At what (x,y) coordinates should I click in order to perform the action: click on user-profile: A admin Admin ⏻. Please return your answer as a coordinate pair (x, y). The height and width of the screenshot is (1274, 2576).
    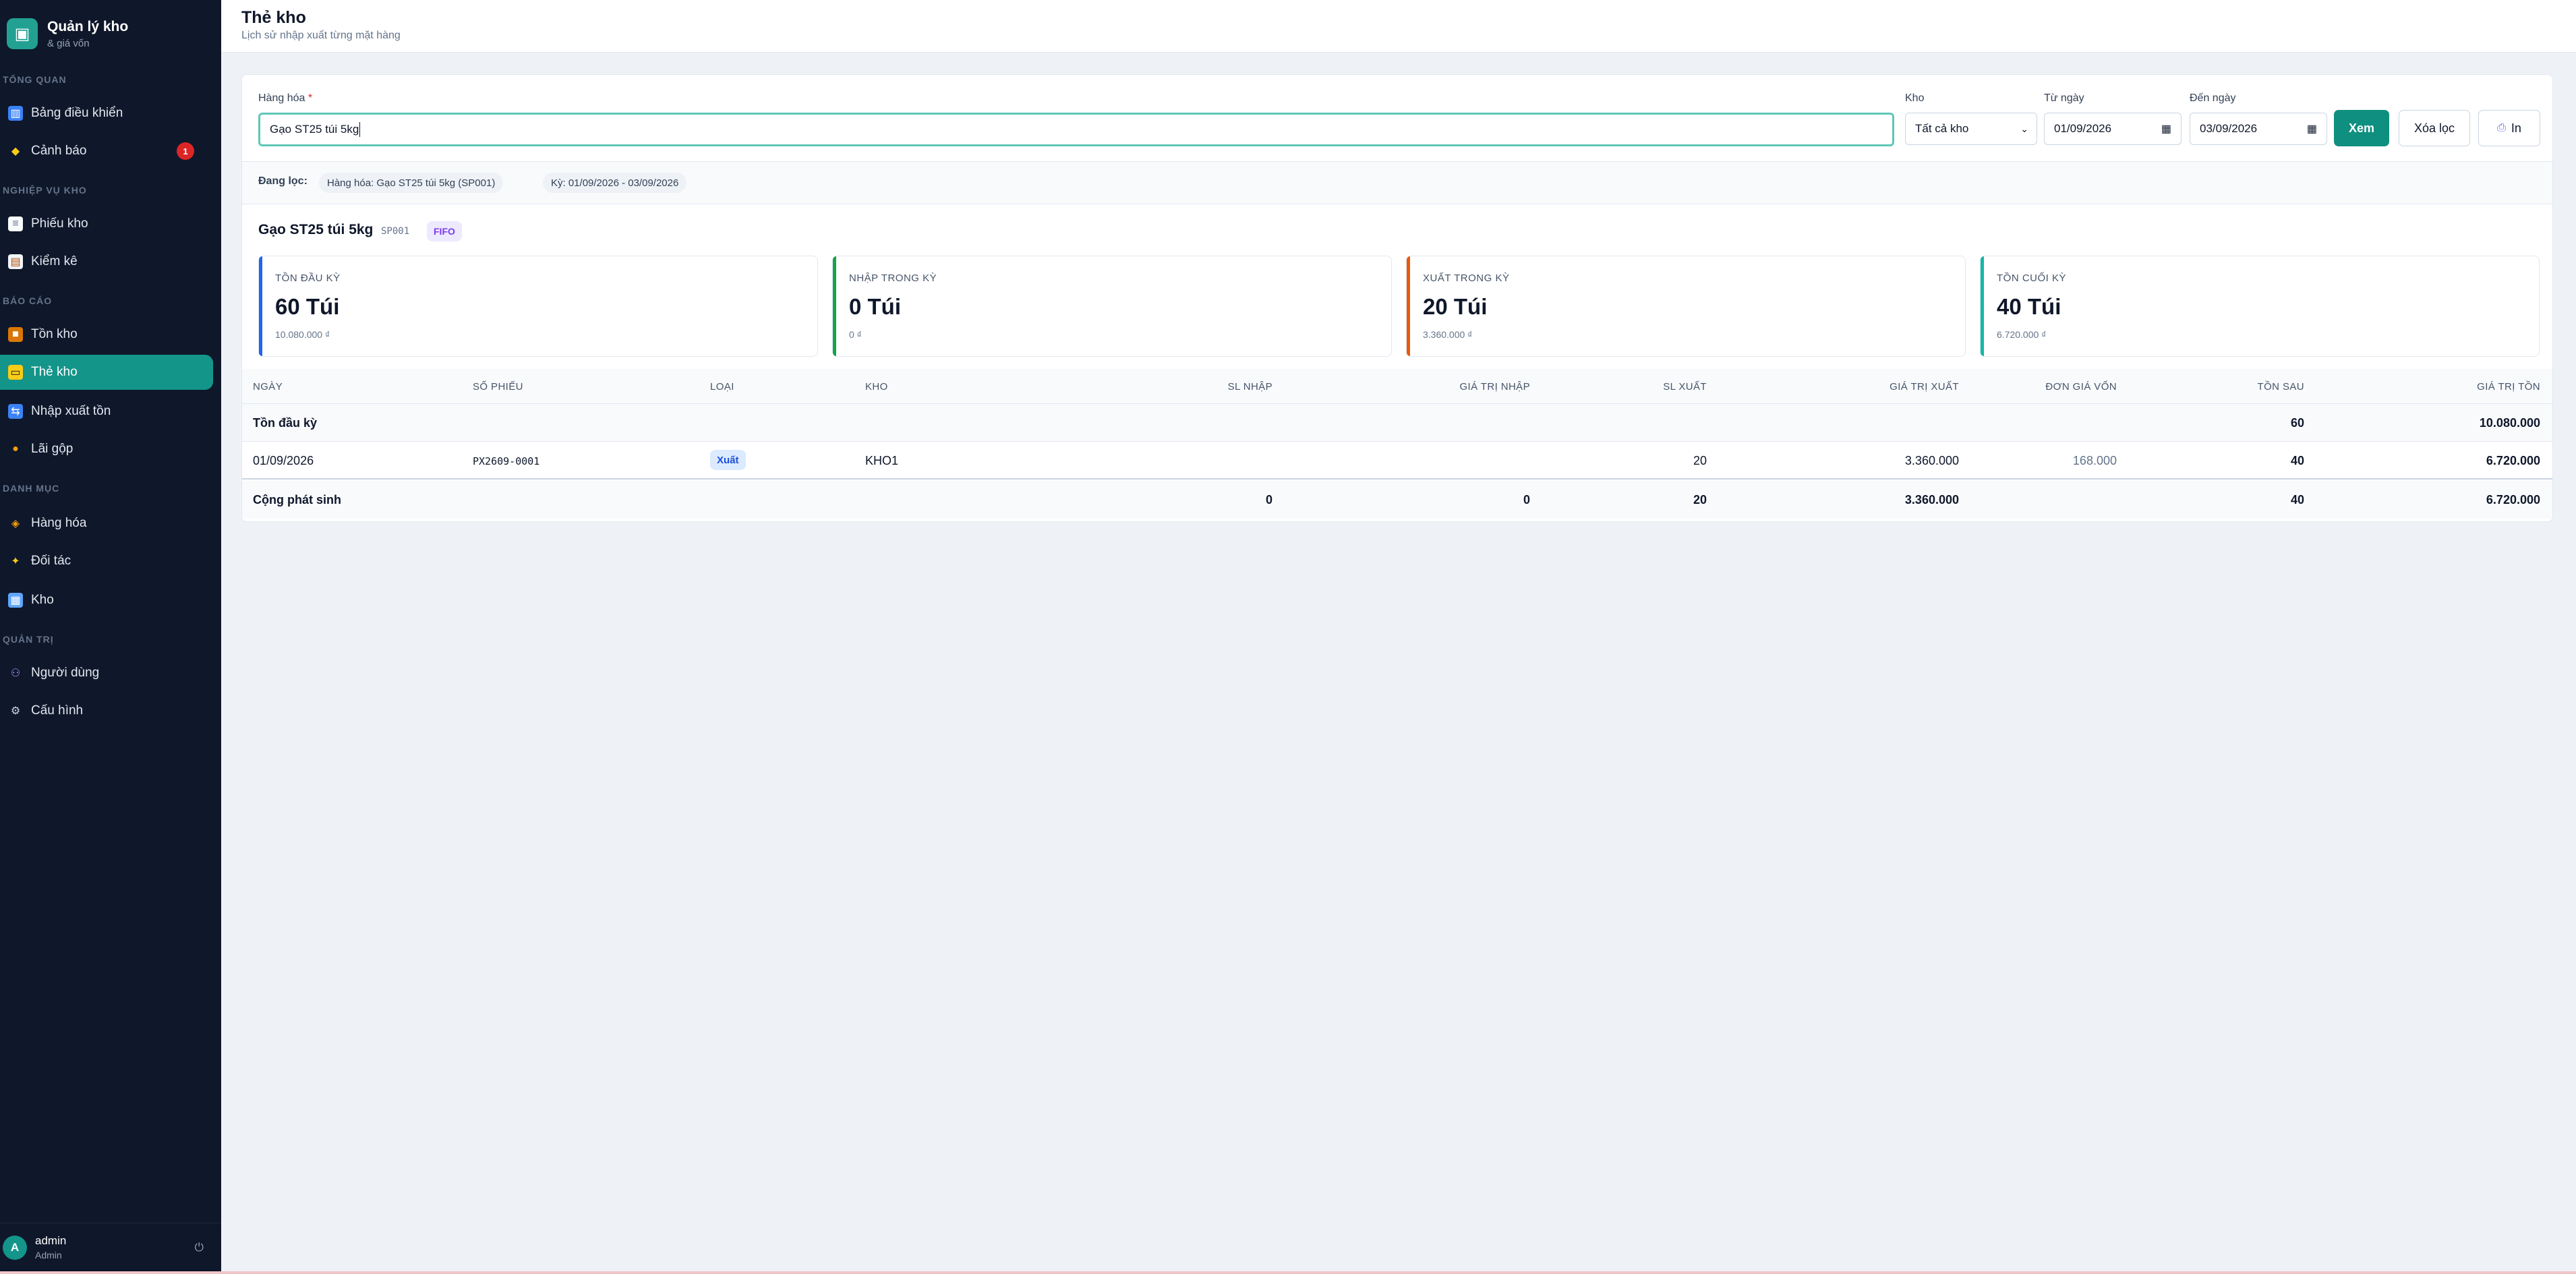
    Looking at the image, I should click on (110, 1247).